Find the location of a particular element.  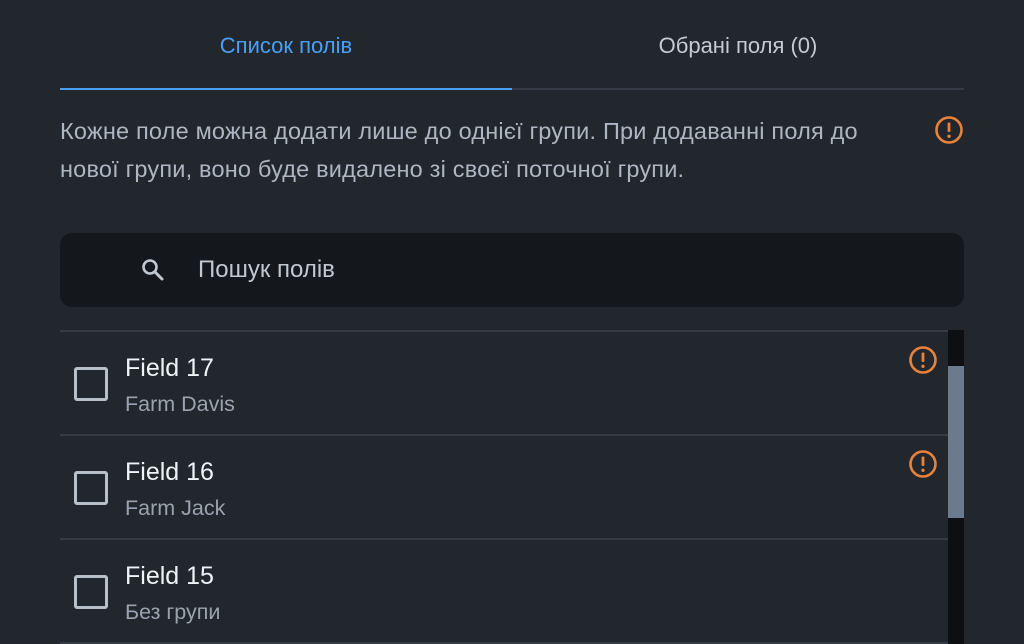

field-name: Field 17 is located at coordinates (169, 368).